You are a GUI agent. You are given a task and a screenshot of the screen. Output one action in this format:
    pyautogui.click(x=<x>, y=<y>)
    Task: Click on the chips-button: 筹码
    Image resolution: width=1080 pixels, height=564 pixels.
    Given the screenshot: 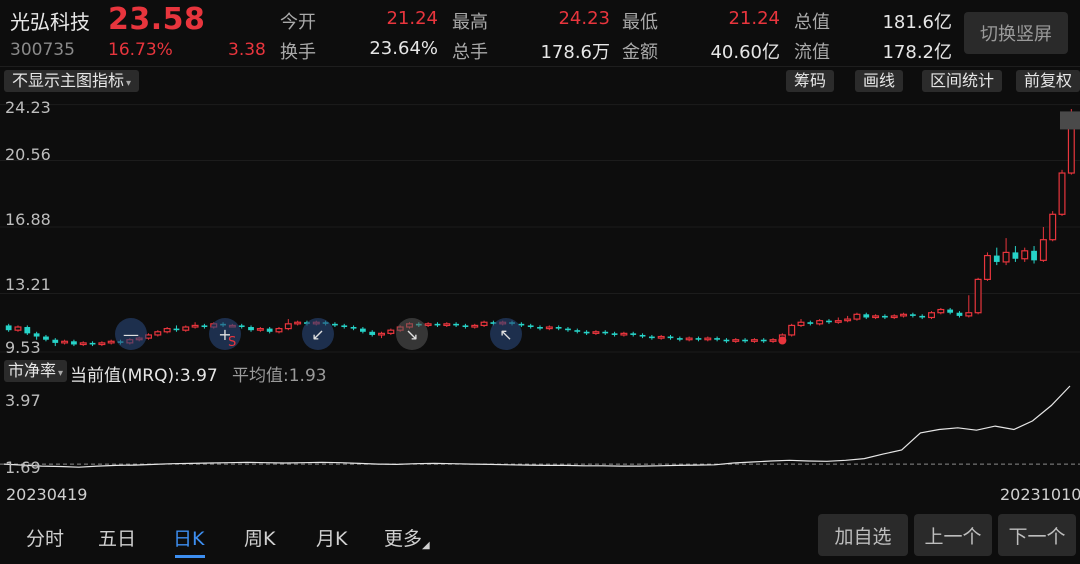 What is the action you would take?
    pyautogui.click(x=810, y=81)
    